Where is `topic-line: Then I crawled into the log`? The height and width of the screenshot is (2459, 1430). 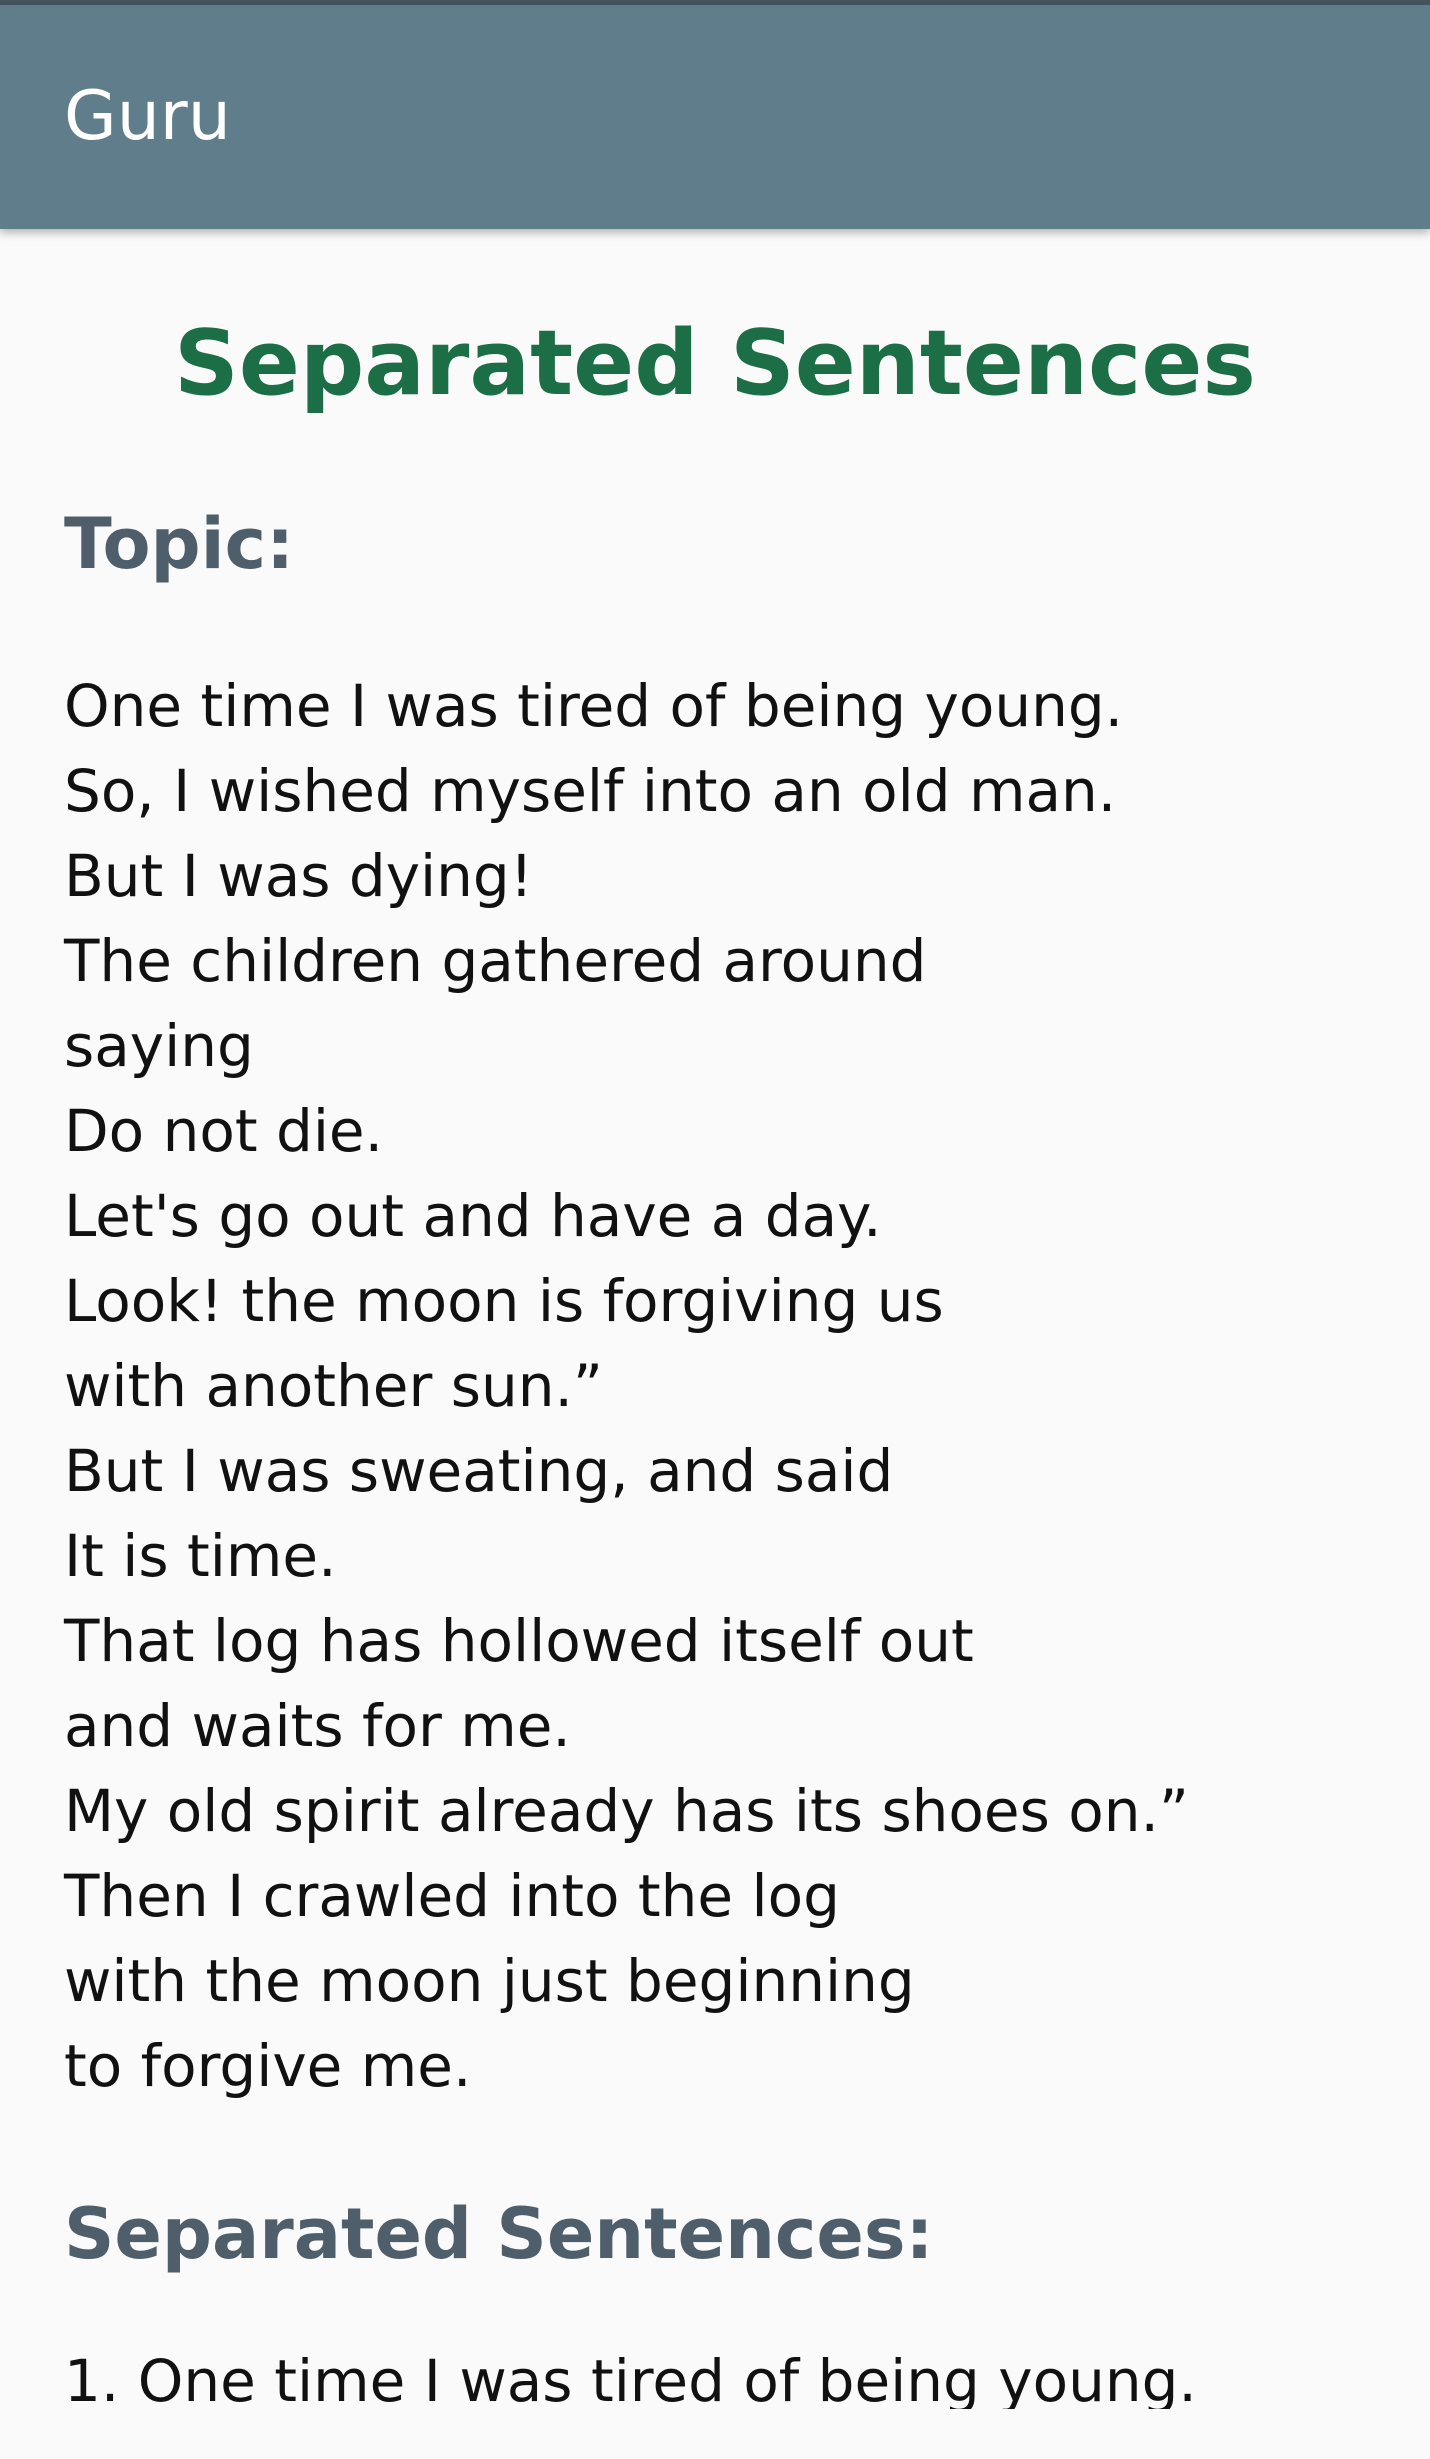
topic-line: Then I crawled into the log is located at coordinates (452, 1896).